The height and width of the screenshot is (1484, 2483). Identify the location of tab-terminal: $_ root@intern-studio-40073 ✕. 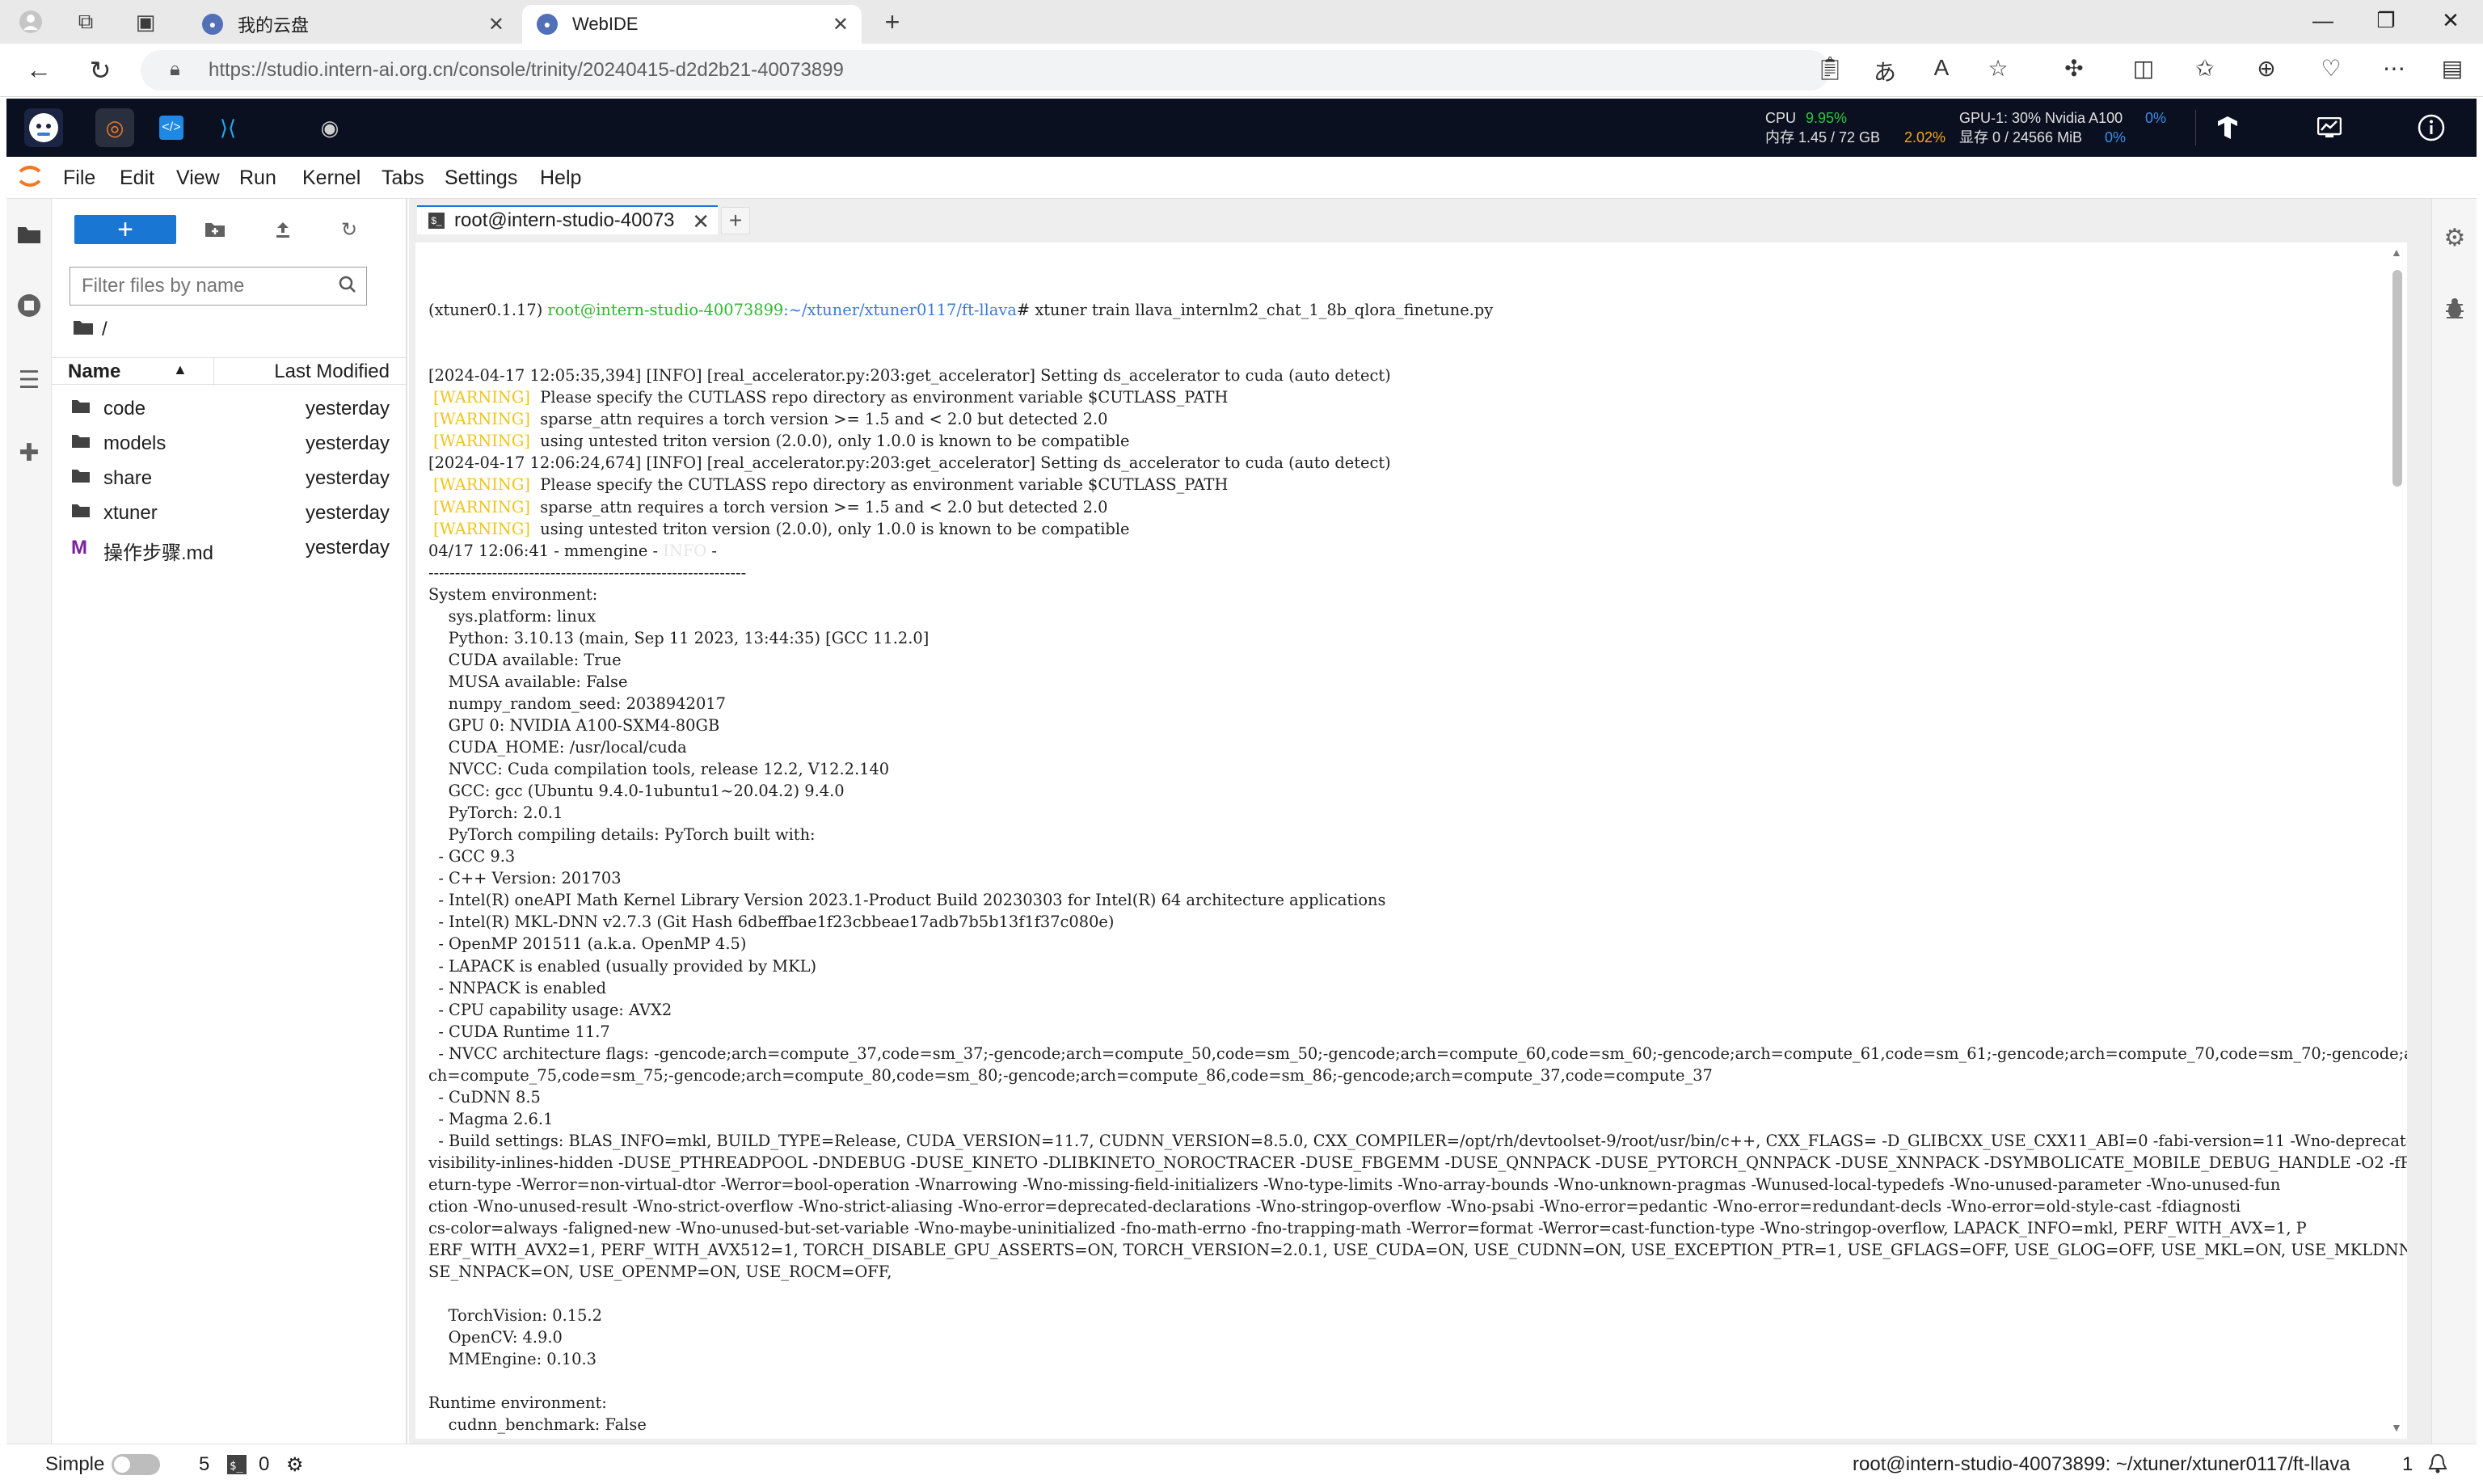
(567, 219).